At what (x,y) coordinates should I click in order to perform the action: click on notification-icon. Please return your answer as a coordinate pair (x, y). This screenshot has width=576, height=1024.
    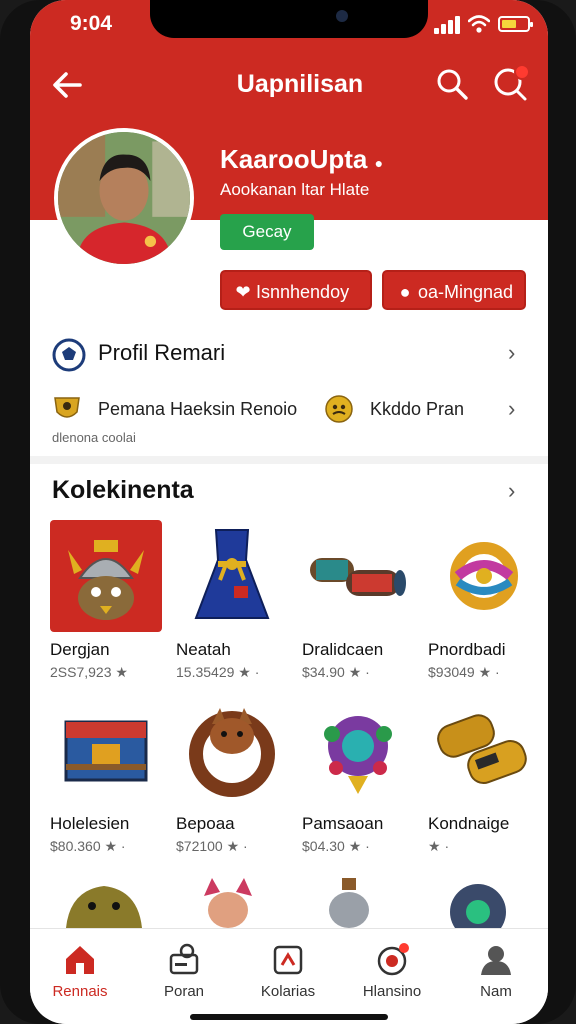
    Looking at the image, I should click on (393, 959).